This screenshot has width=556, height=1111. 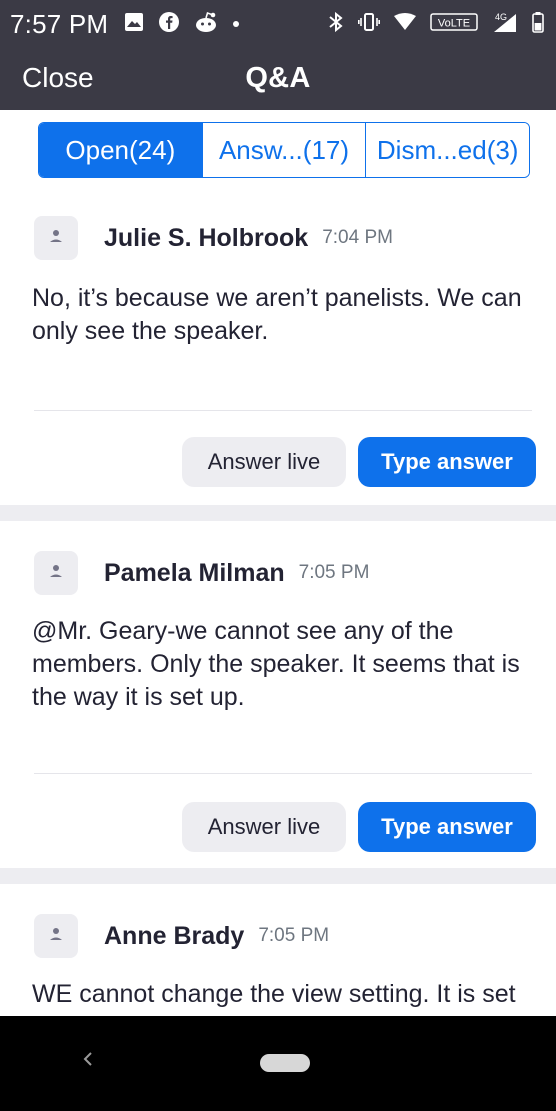 I want to click on volte-icon: VoLTE, so click(x=454, y=24).